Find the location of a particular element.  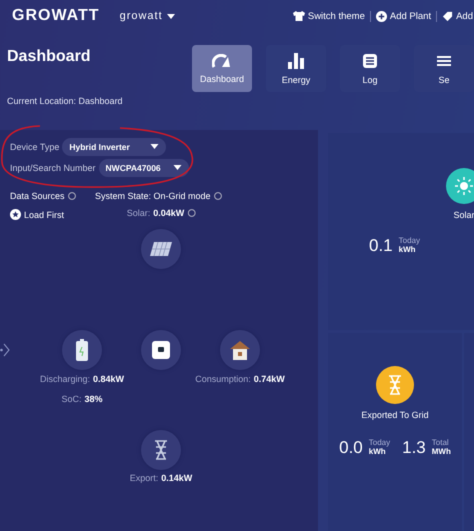

export-reading: Export: 0.14kW is located at coordinates (161, 478).